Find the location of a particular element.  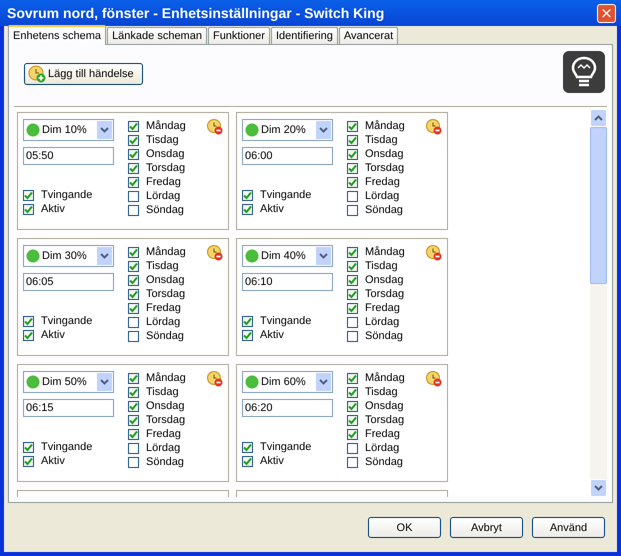

action-dropdown: Dim 50% is located at coordinates (68, 382).